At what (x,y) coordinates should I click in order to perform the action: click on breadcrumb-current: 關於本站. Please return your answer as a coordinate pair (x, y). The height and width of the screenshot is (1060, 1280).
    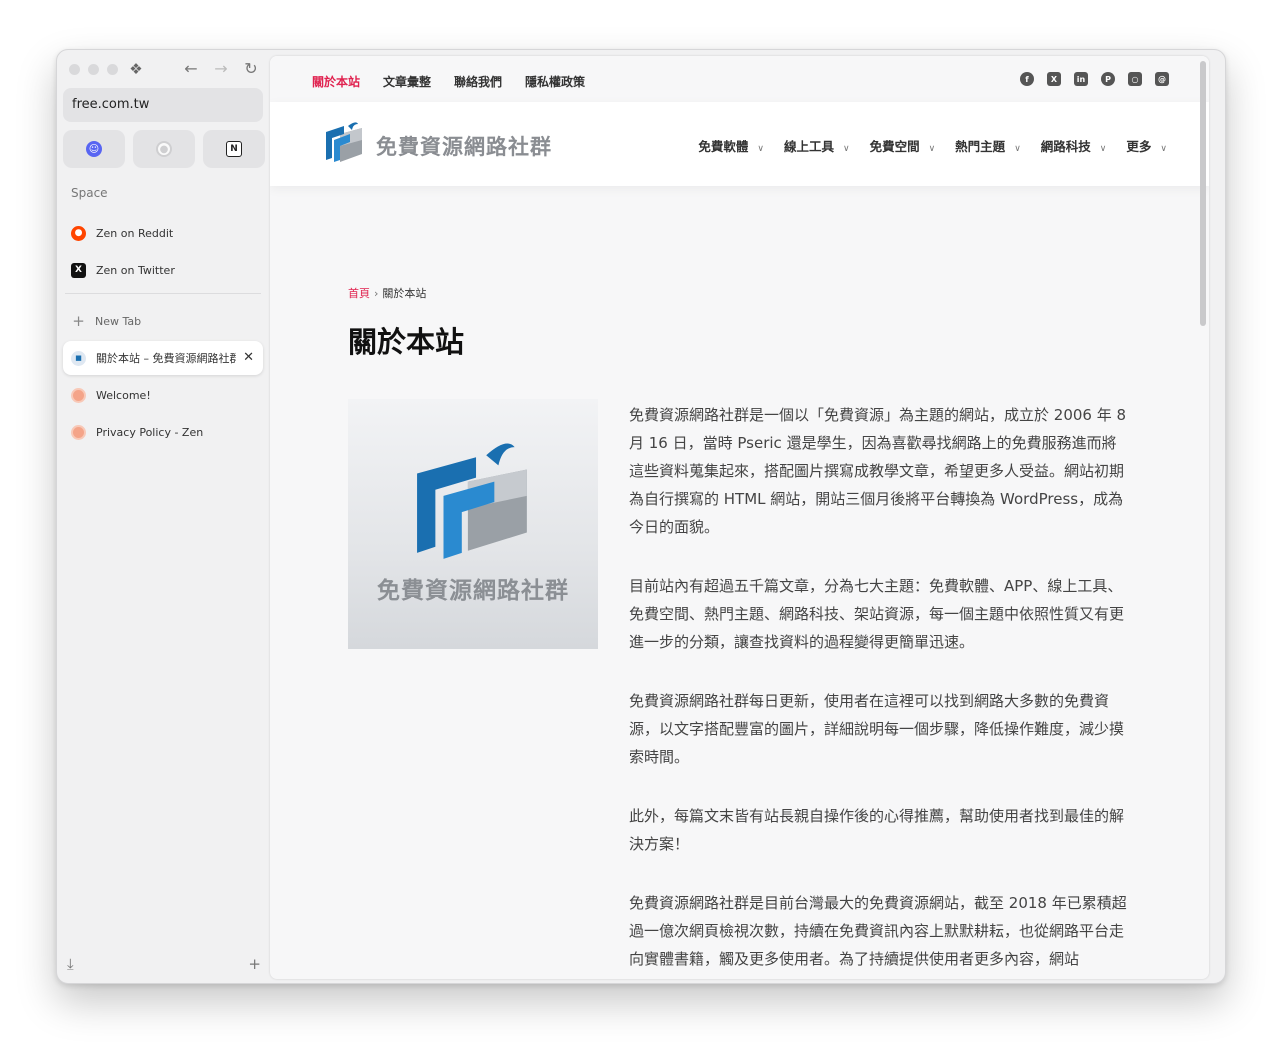
    Looking at the image, I should click on (404, 293).